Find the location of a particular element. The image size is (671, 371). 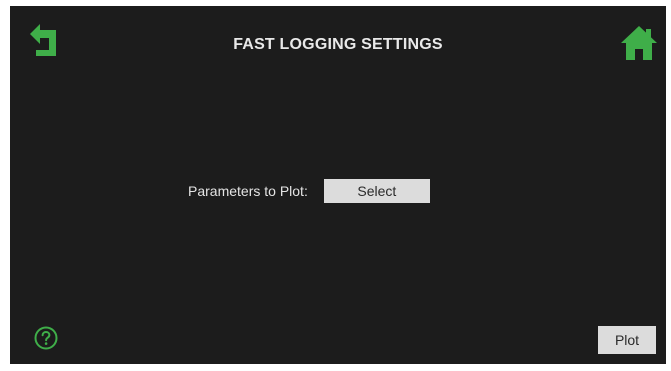

help-button is located at coordinates (46, 338).